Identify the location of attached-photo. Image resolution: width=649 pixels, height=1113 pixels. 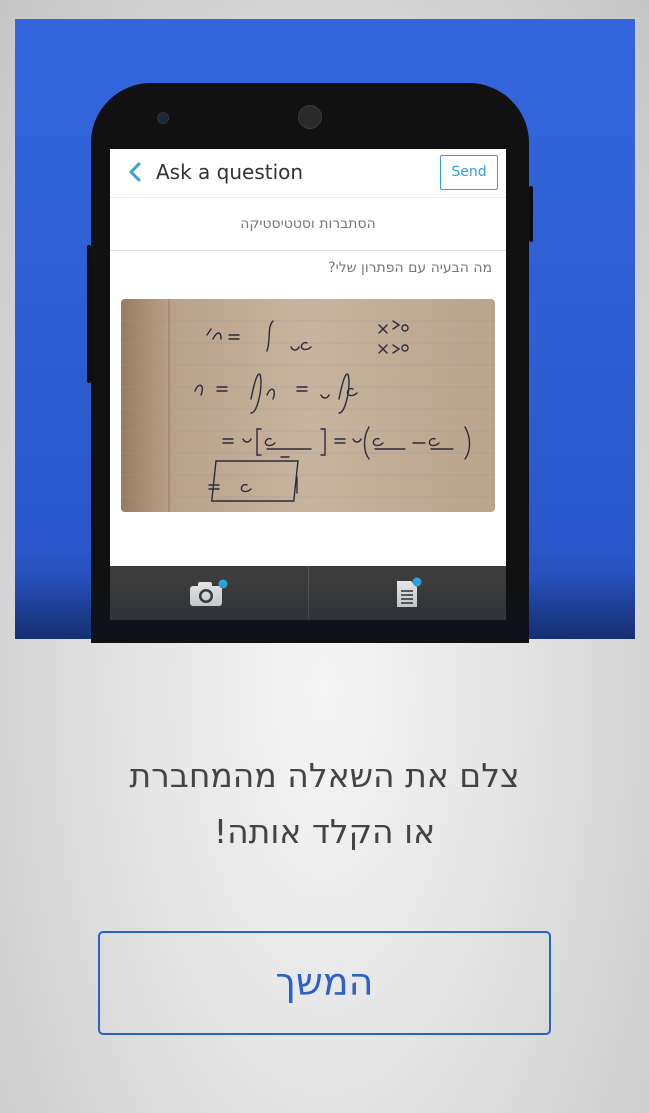
(308, 405).